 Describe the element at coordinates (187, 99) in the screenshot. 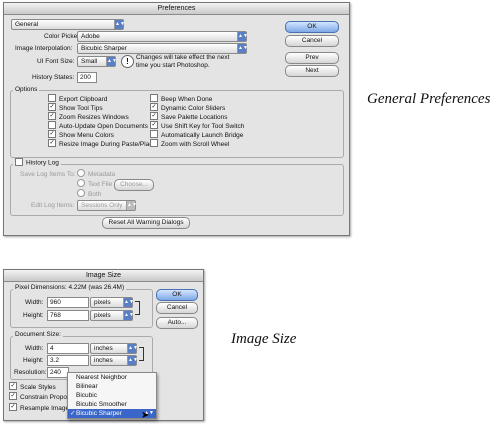

I see `option-label: Beep When Done` at that location.